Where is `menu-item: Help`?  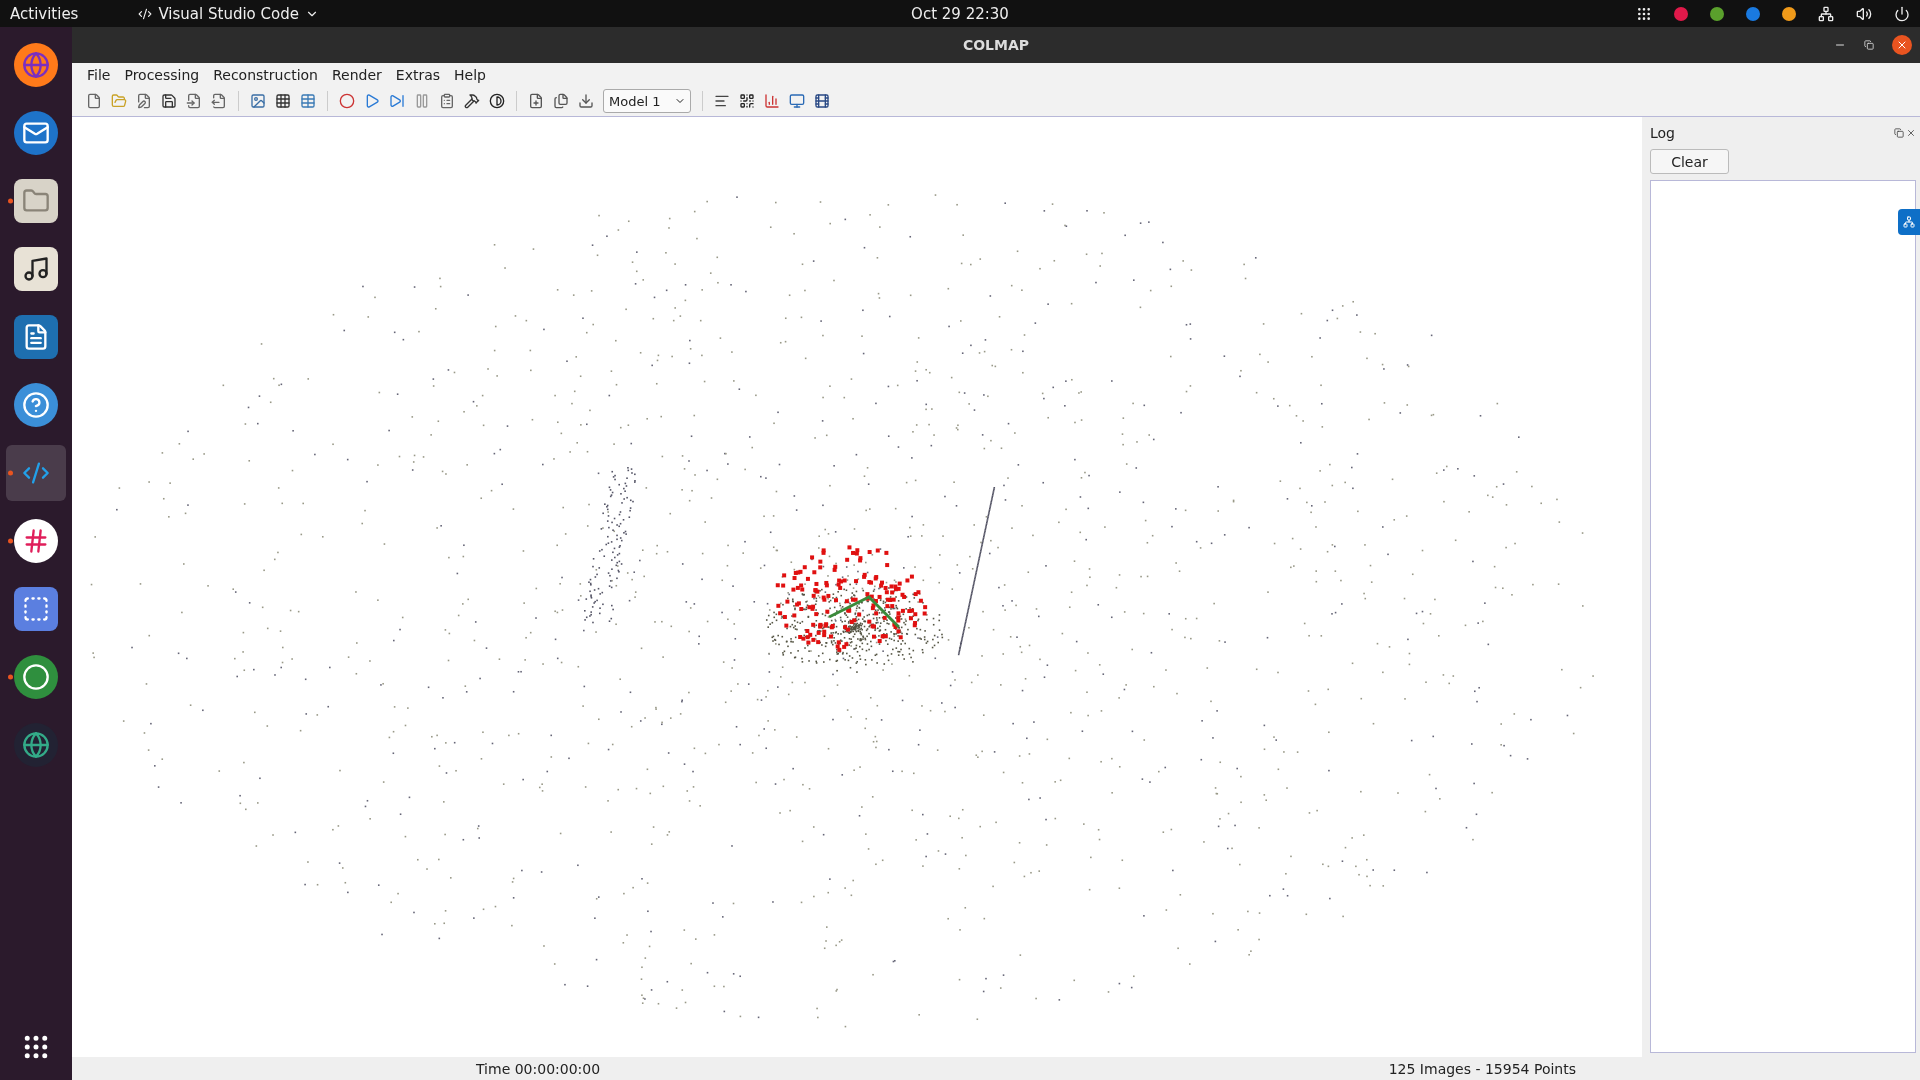 menu-item: Help is located at coordinates (470, 74).